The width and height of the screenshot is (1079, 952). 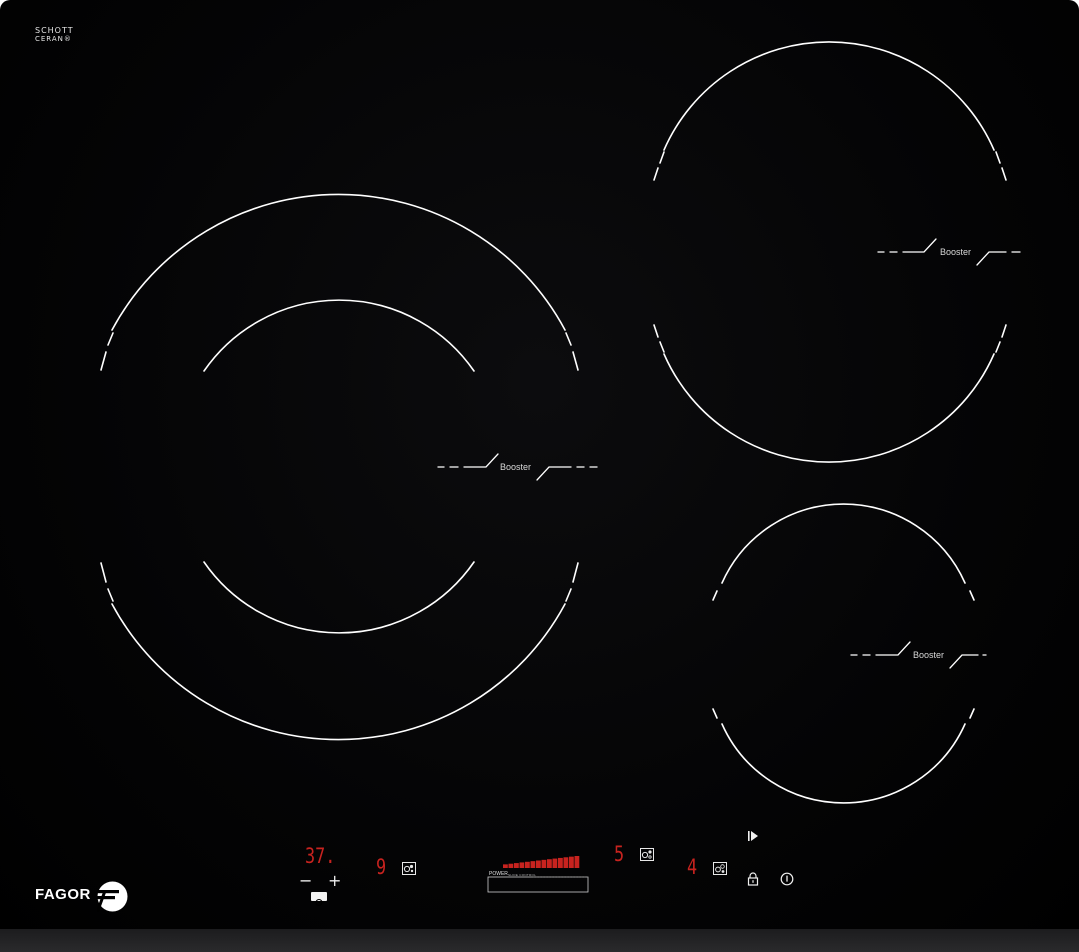 I want to click on fagor-logo-icon, so click(x=111, y=896).